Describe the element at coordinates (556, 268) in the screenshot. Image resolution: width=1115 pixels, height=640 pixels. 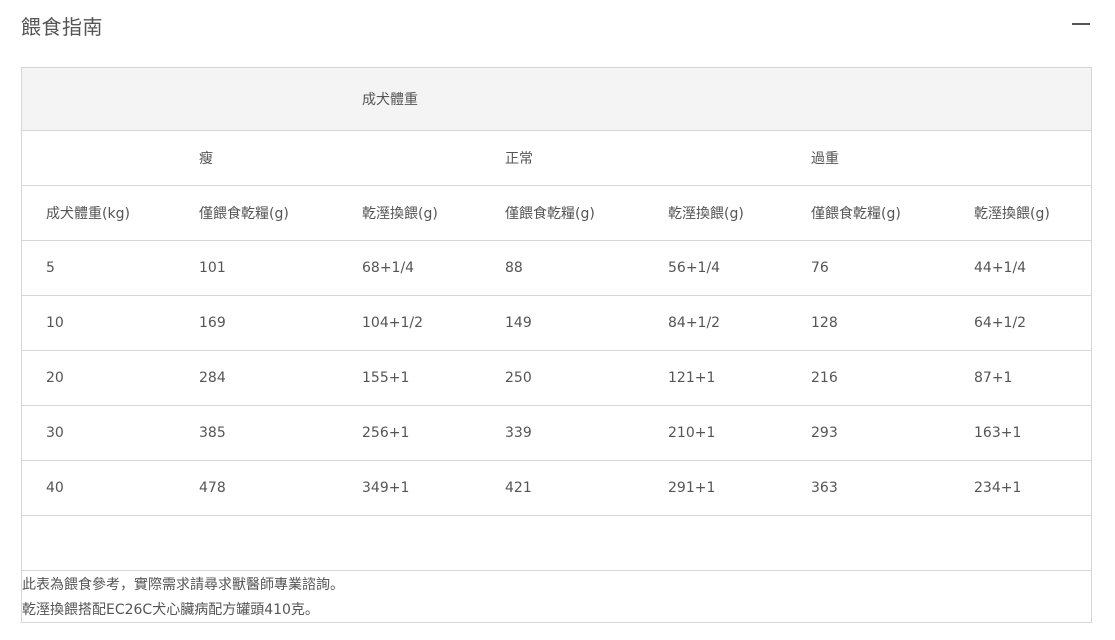
I see `table-row: 5 101 68+1/4 88 56+1/4 76 44+1/4` at that location.